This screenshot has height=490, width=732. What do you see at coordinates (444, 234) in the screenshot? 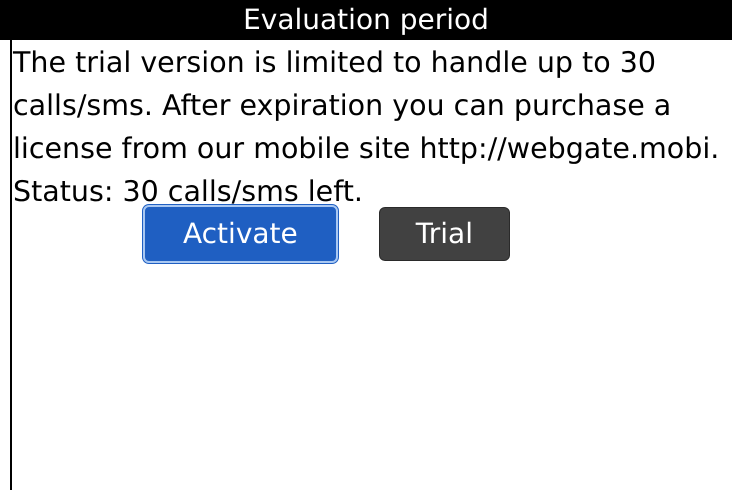
I see `trial-button: Trial` at bounding box center [444, 234].